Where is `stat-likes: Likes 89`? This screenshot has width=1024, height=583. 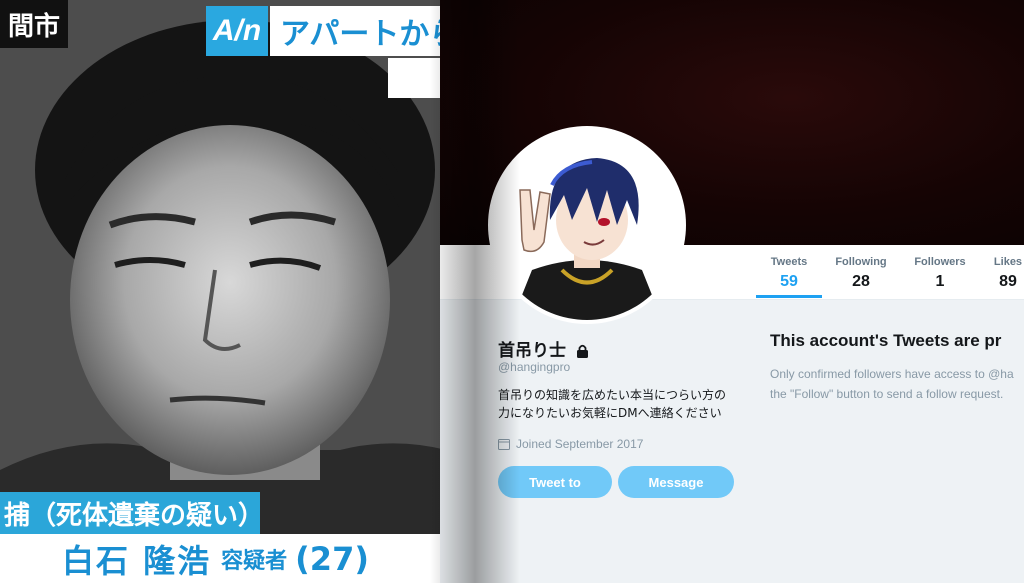 stat-likes: Likes 89 is located at coordinates (1006, 273).